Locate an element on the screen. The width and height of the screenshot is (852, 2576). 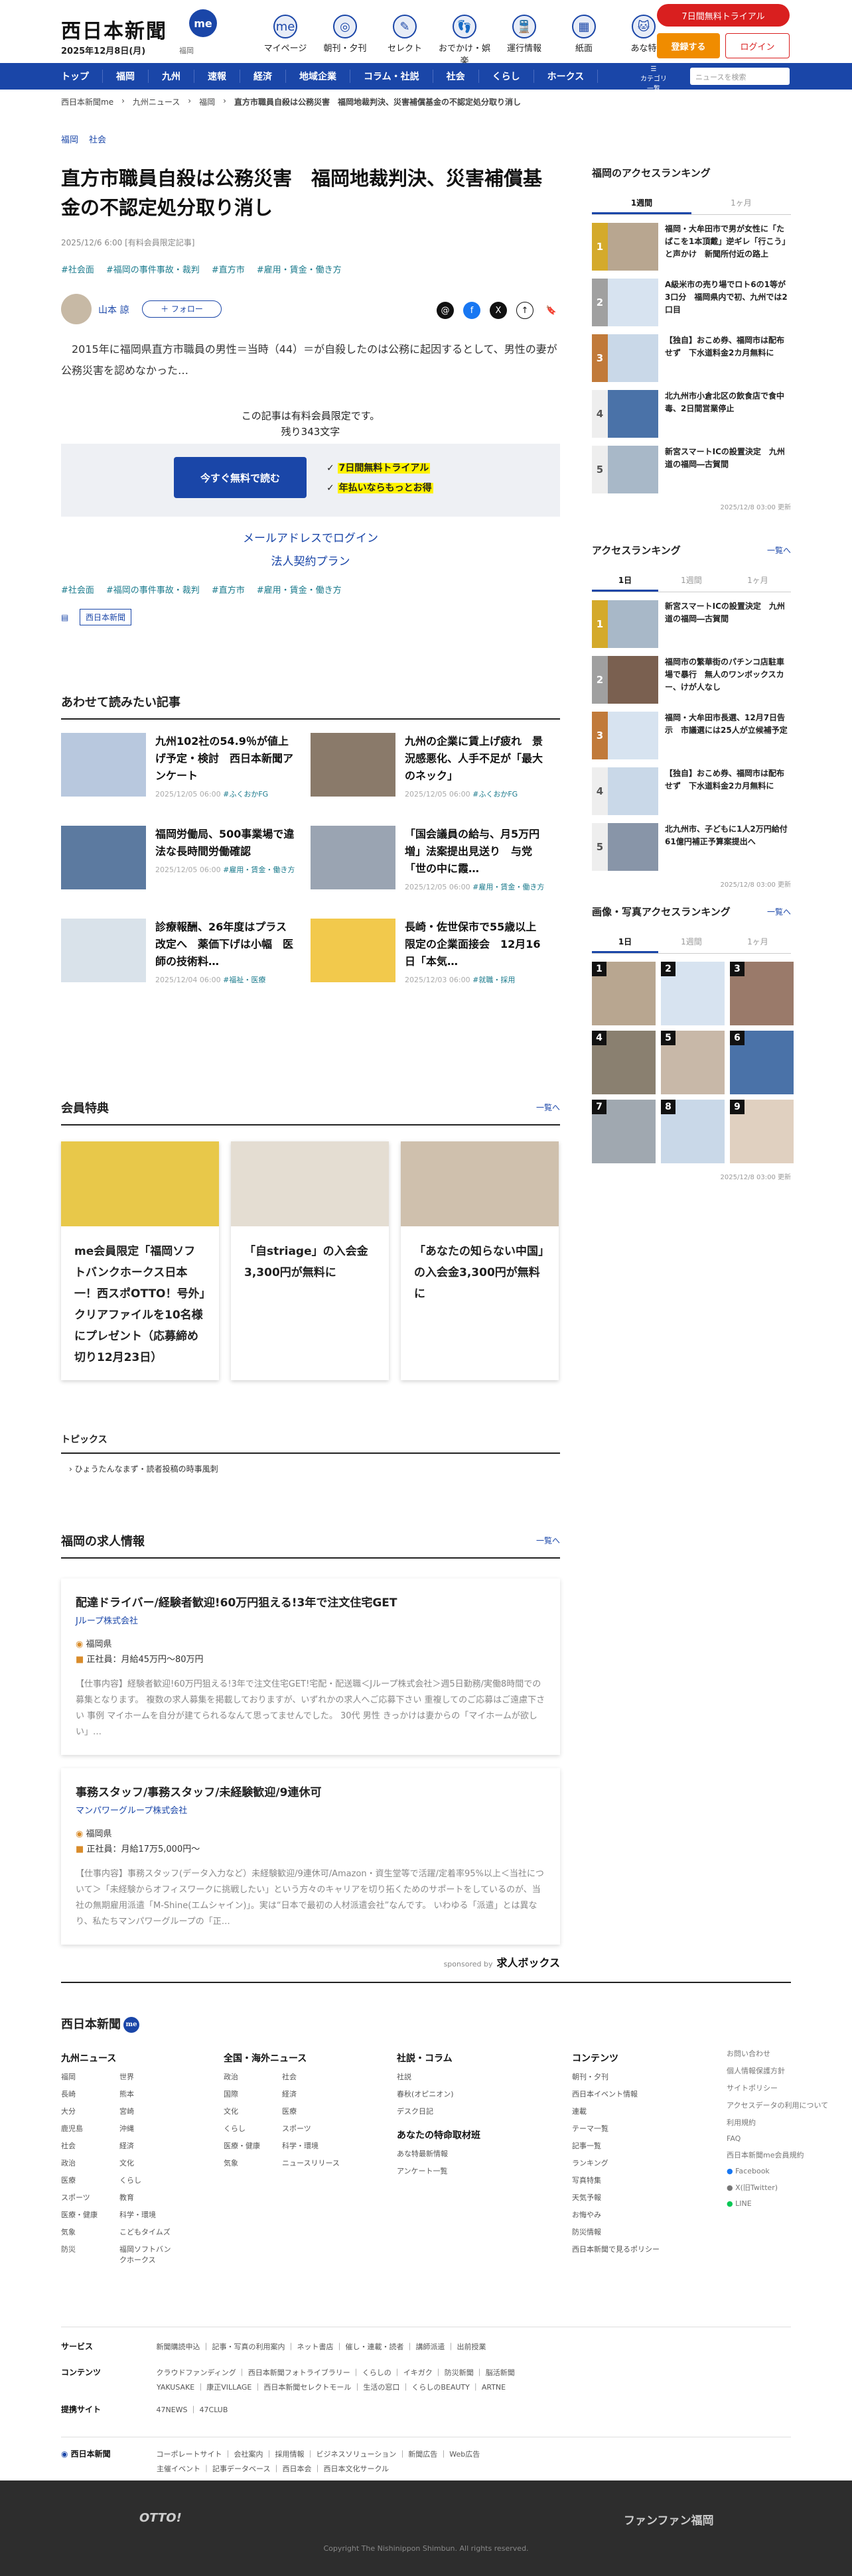
footer-link: アンケート一覧 is located at coordinates (438, 2171).